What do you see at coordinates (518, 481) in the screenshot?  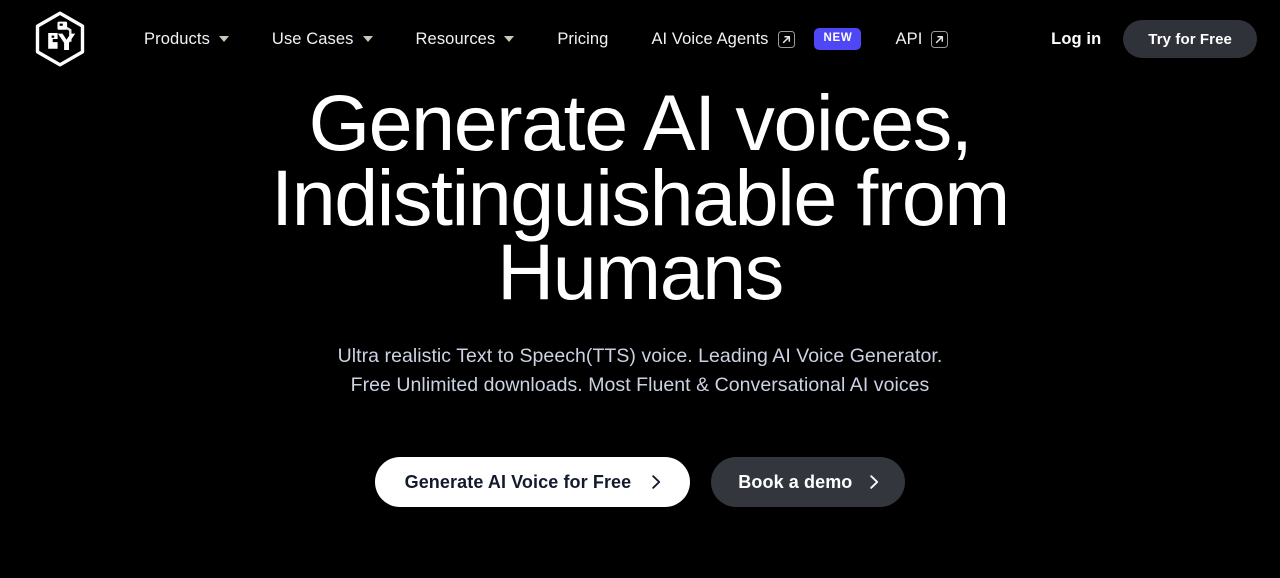 I see `generate-ai-voice-label: Generate AI Voice for Free` at bounding box center [518, 481].